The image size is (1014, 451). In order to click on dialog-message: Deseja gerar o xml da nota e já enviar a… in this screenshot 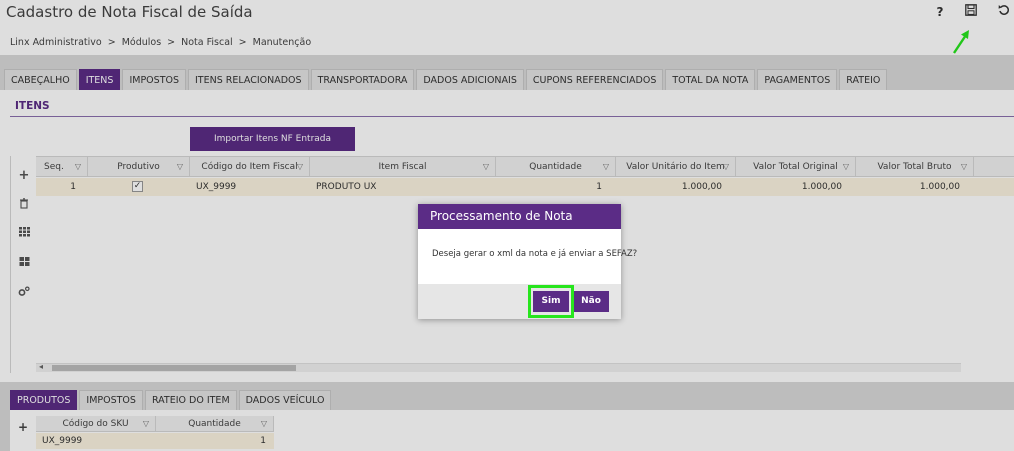, I will do `click(535, 254)`.